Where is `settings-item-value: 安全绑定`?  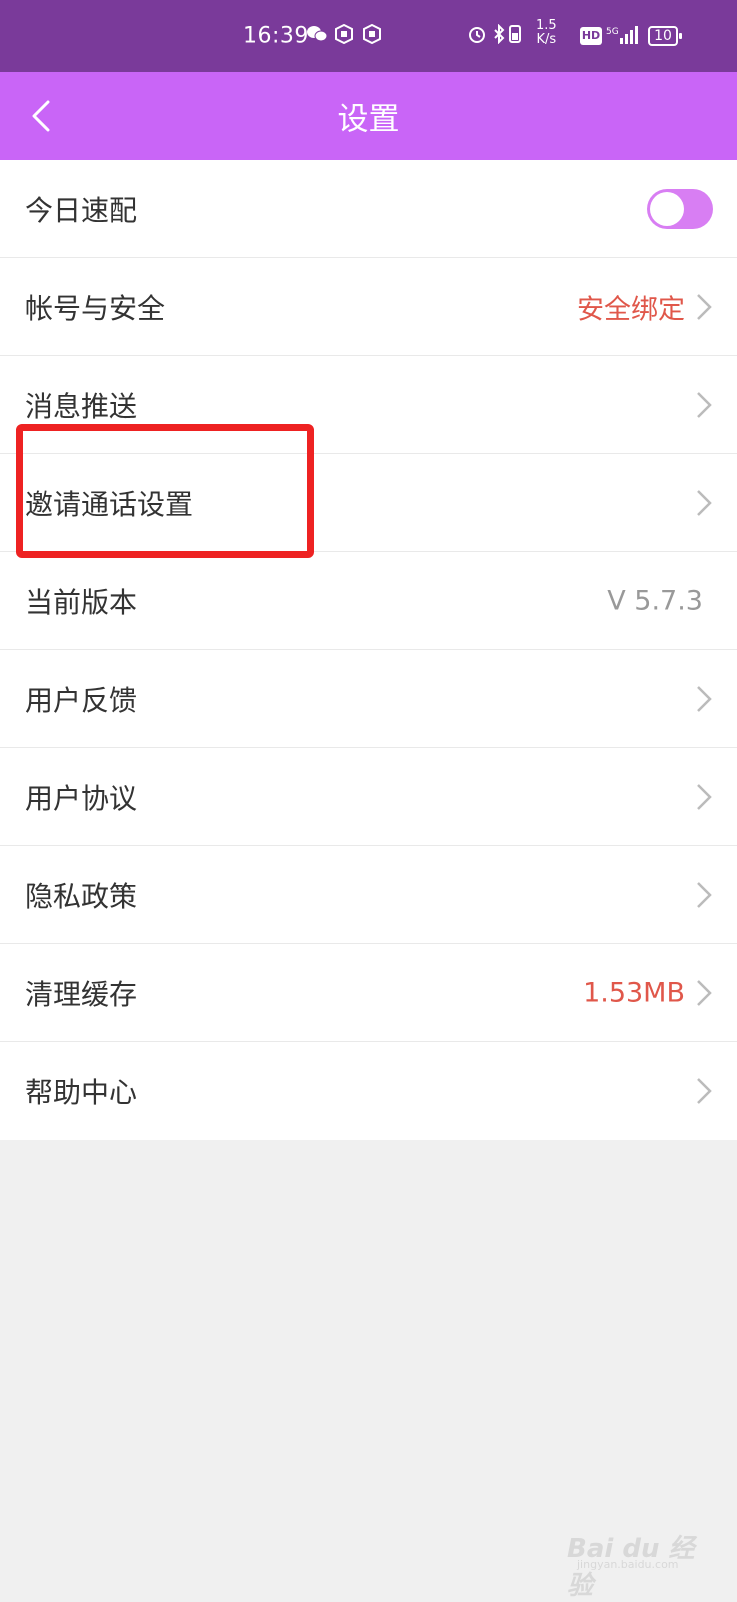 settings-item-value: 安全绑定 is located at coordinates (631, 309).